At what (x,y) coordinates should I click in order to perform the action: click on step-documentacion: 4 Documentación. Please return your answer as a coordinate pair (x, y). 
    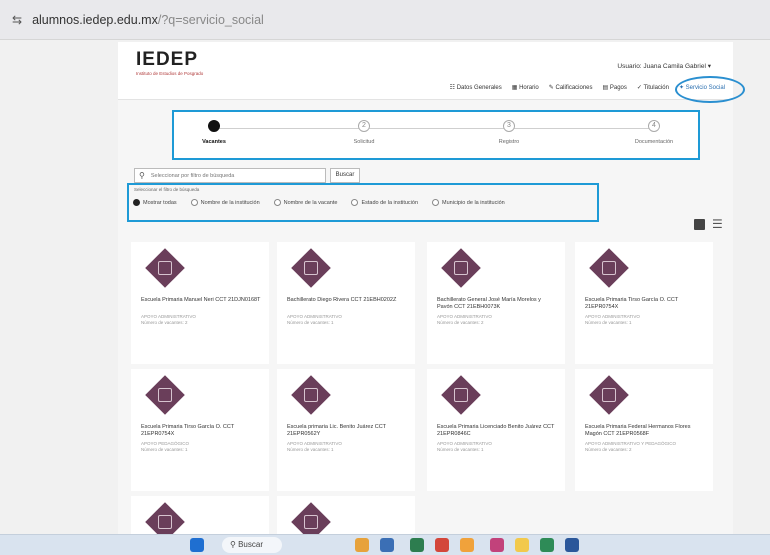
    Looking at the image, I should click on (654, 132).